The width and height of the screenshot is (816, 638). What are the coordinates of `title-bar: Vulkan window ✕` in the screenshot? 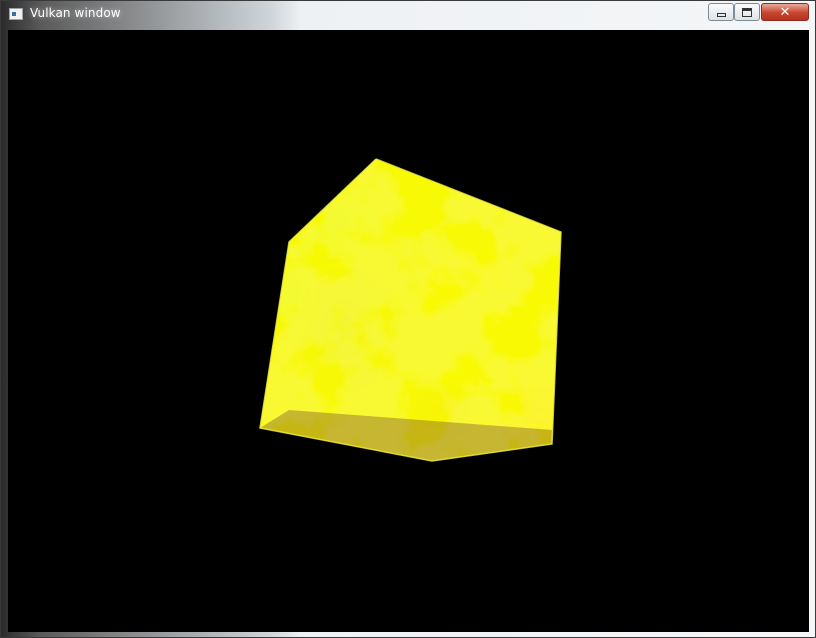 It's located at (408, 15).